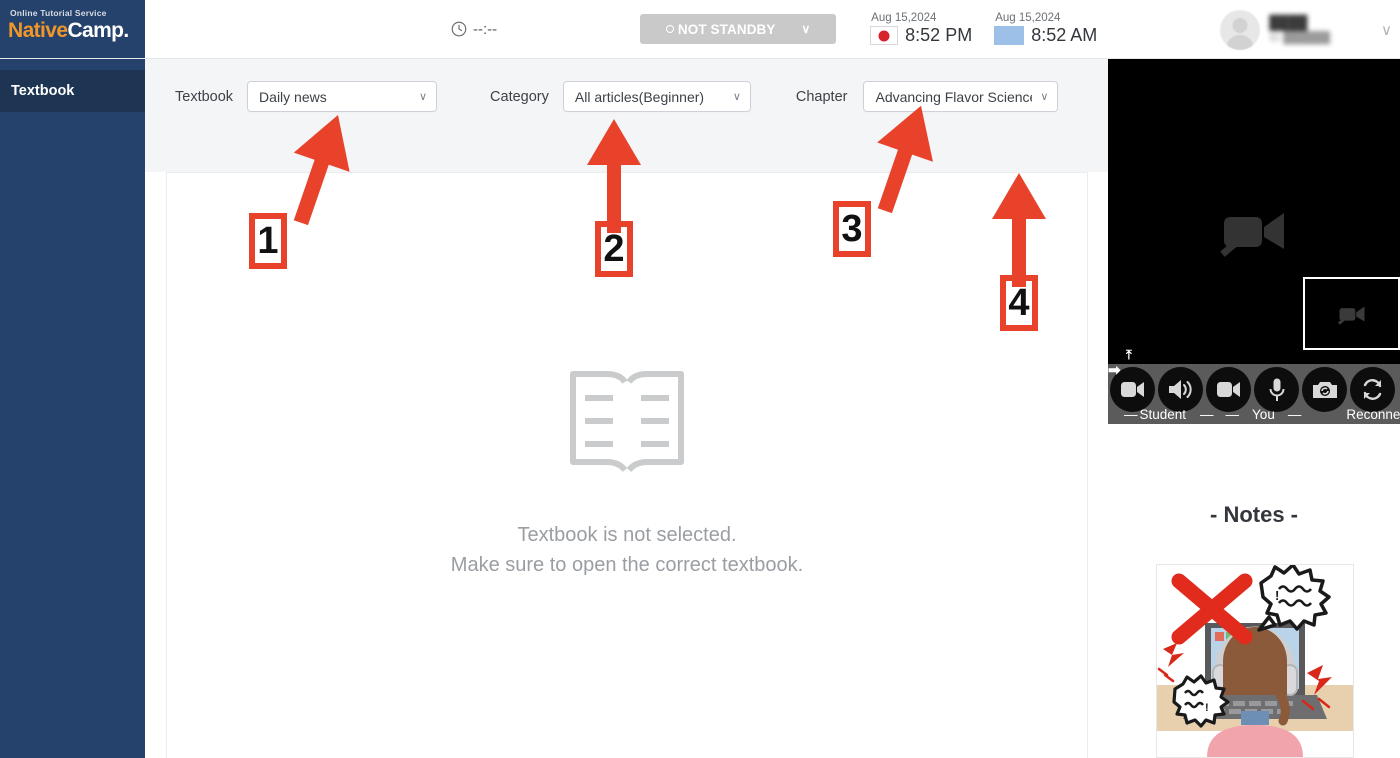  I want to click on open-book-icon, so click(627, 421).